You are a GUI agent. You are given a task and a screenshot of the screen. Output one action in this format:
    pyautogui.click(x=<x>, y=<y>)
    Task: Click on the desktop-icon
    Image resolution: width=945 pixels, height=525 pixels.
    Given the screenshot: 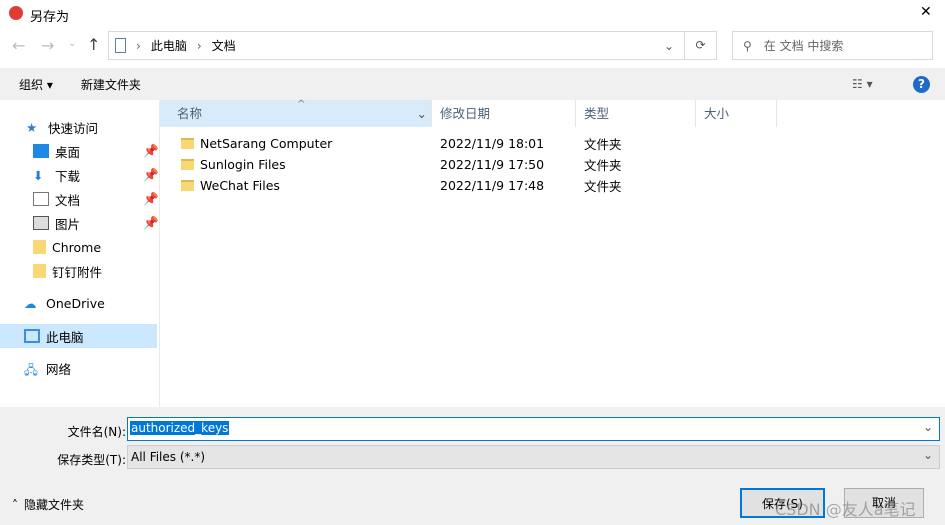 What is the action you would take?
    pyautogui.click(x=41, y=151)
    